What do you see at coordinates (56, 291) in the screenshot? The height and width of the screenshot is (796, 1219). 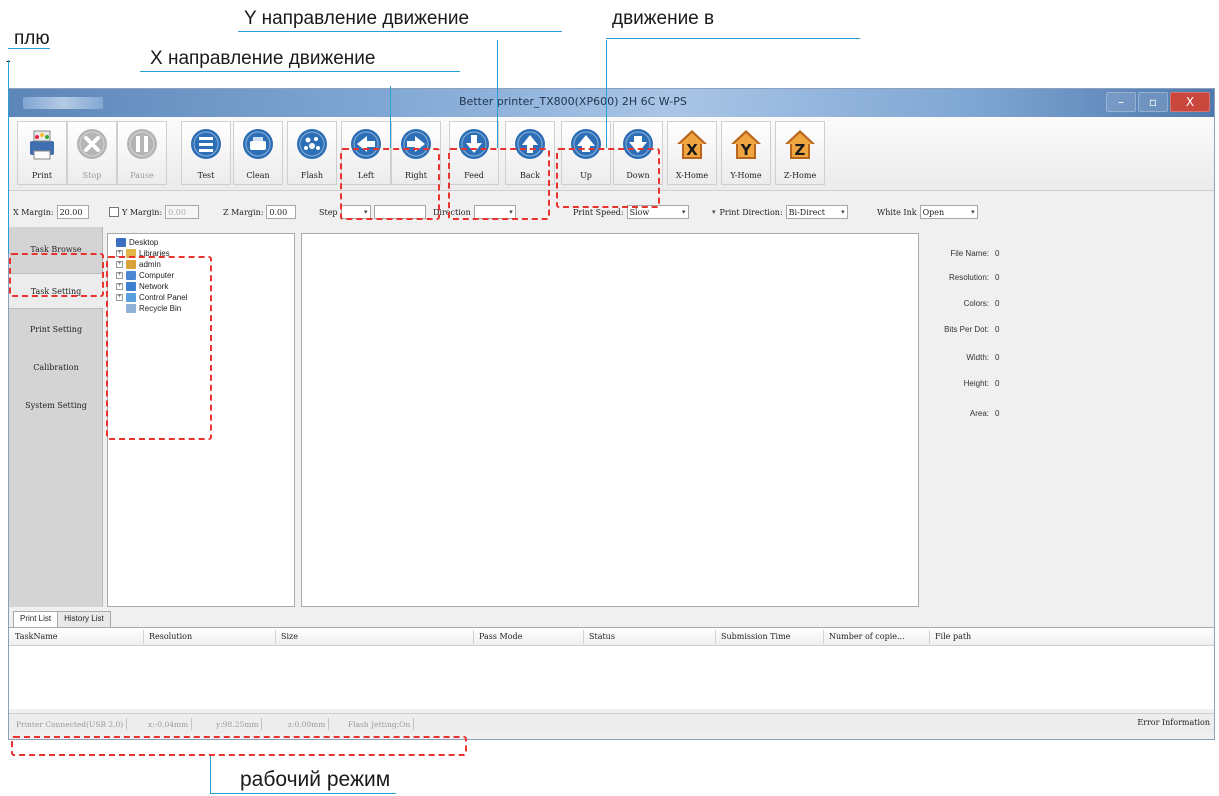 I see `nav-item-task-setting: Task Setting` at bounding box center [56, 291].